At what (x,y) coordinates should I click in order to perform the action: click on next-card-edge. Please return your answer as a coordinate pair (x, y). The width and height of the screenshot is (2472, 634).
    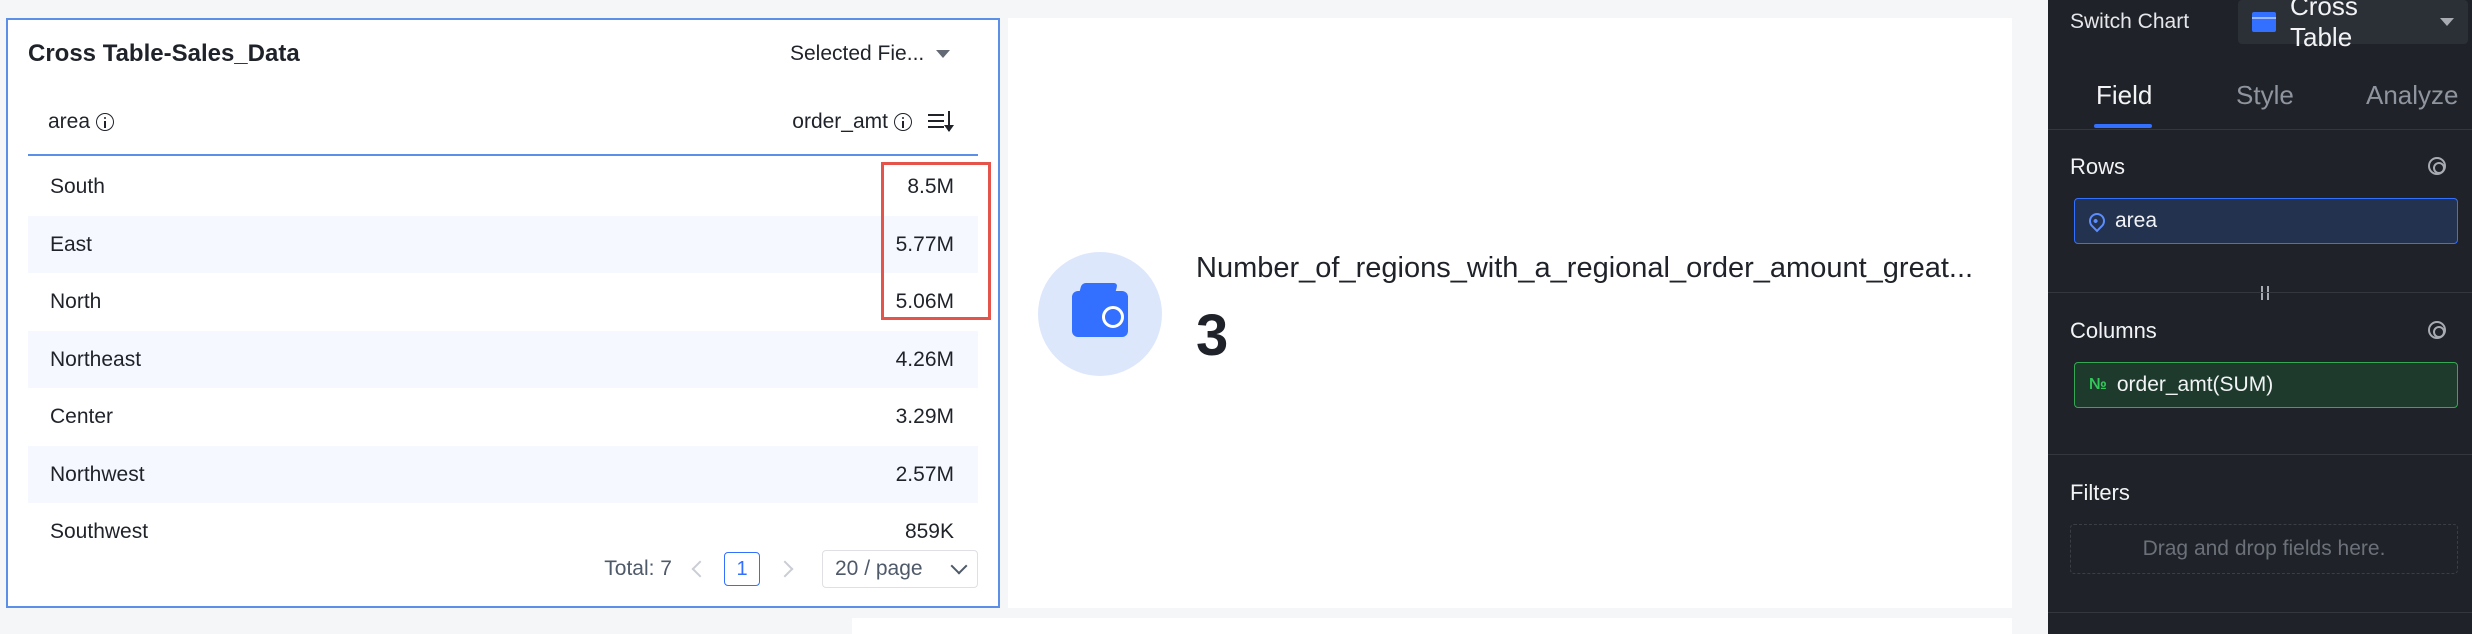
    Looking at the image, I should click on (1432, 626).